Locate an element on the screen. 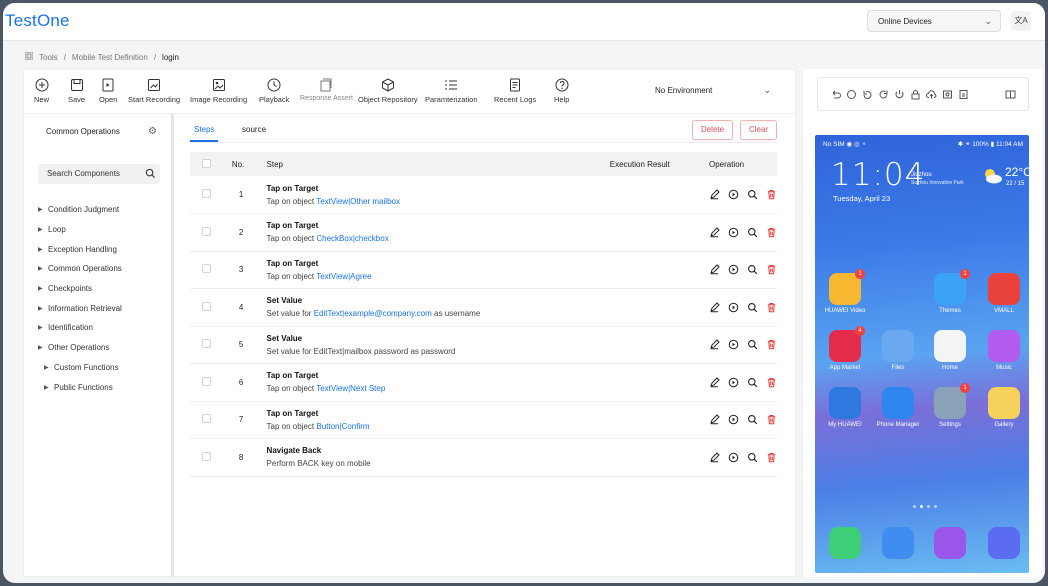  step-object-link: TextView|Agree is located at coordinates (343, 276).